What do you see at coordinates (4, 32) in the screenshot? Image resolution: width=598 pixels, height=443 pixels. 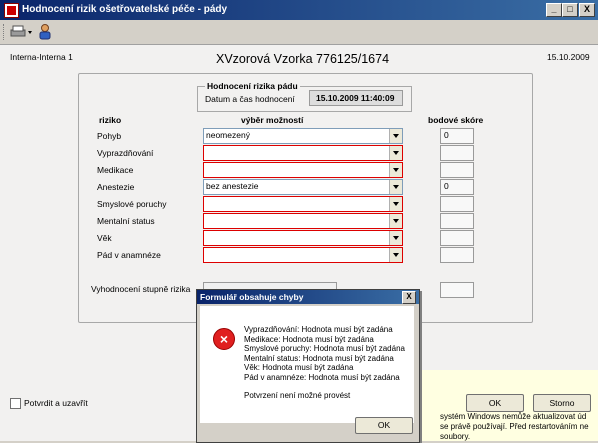 I see `toolbar-grip` at bounding box center [4, 32].